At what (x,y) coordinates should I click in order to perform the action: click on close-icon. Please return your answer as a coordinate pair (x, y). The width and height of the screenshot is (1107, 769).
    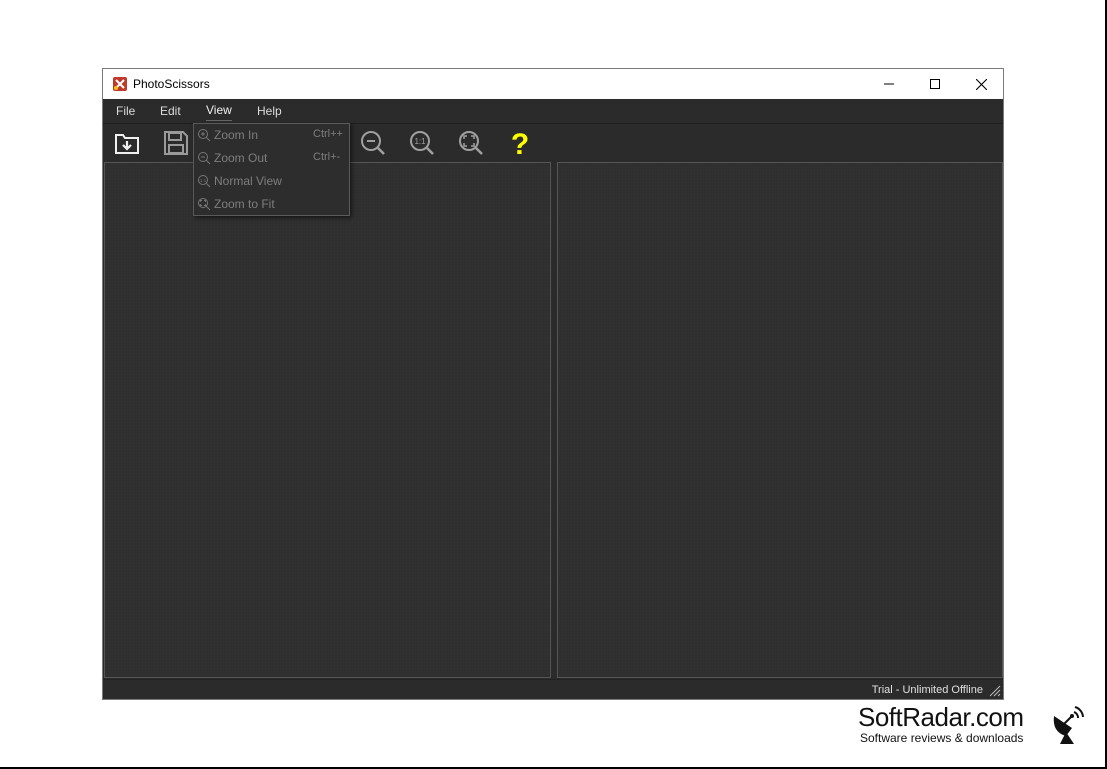
    Looking at the image, I should click on (981, 84).